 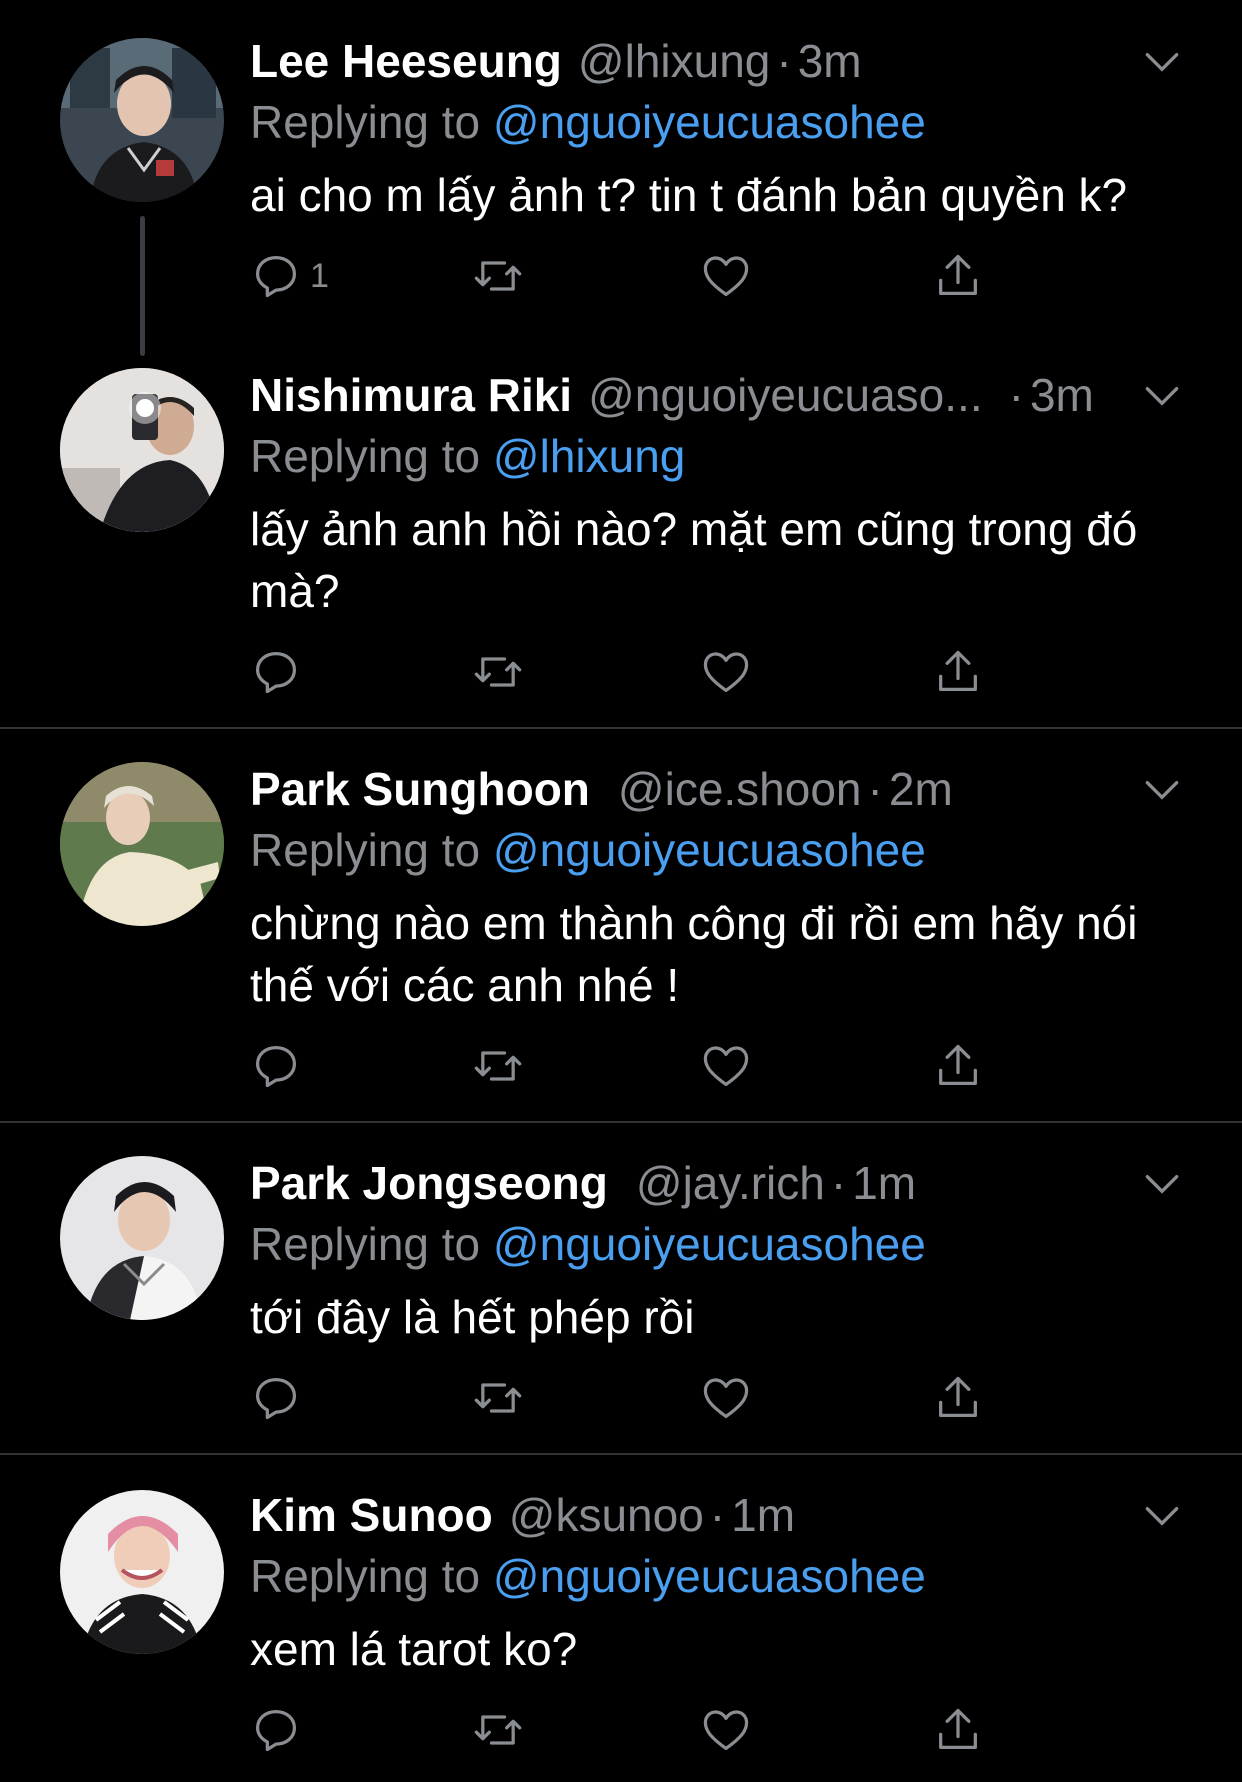 I want to click on user-handle: @ice.shoon, so click(x=740, y=789).